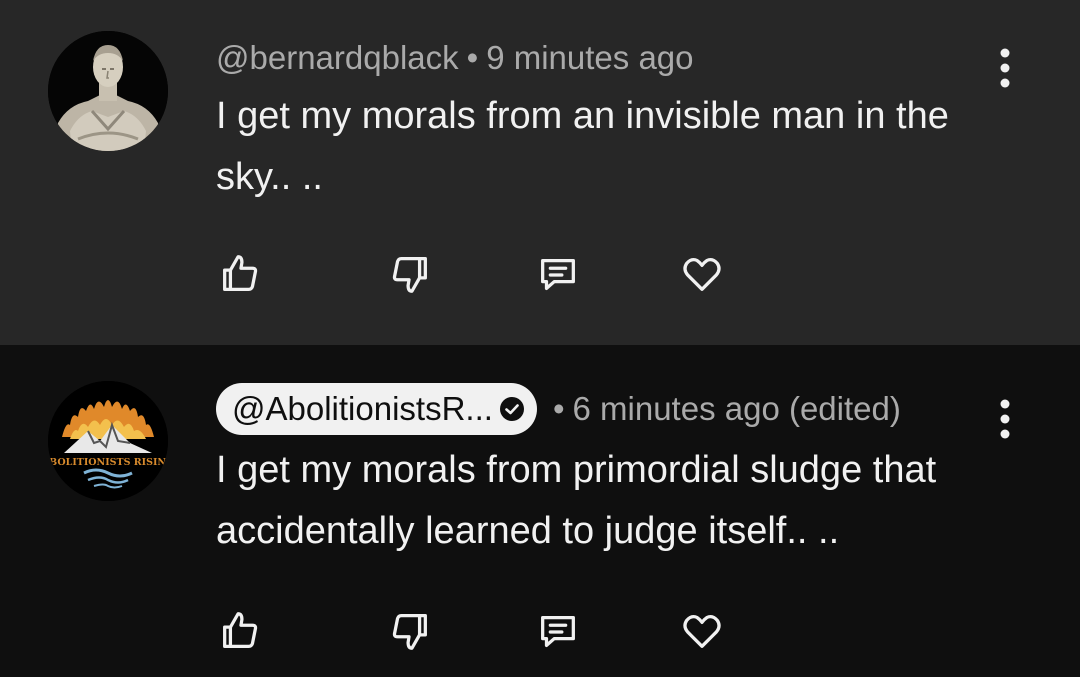 This screenshot has width=1080, height=677. What do you see at coordinates (511, 409) in the screenshot?
I see `verified-check-icon` at bounding box center [511, 409].